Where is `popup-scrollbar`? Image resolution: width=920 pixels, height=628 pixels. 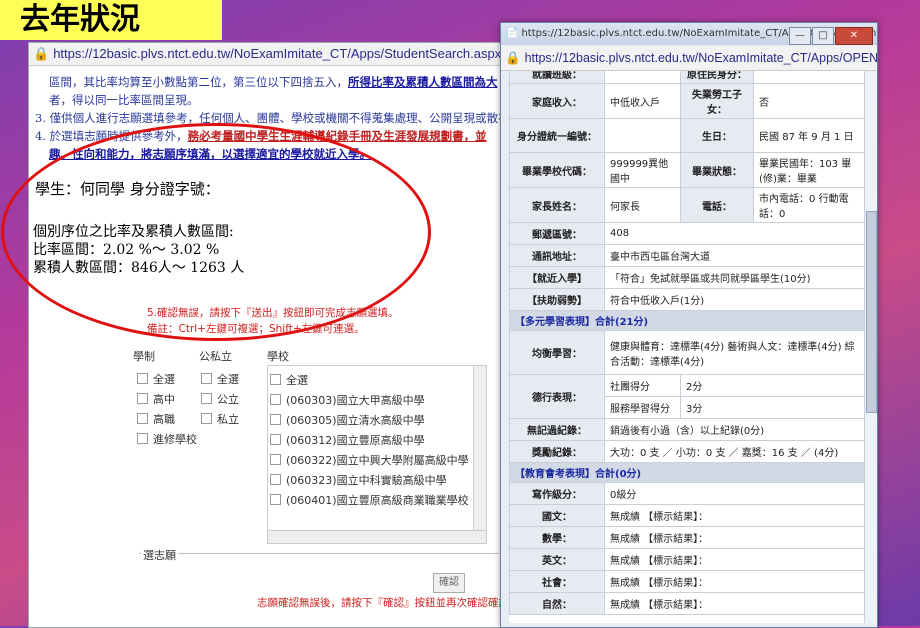 popup-scrollbar is located at coordinates (870, 347).